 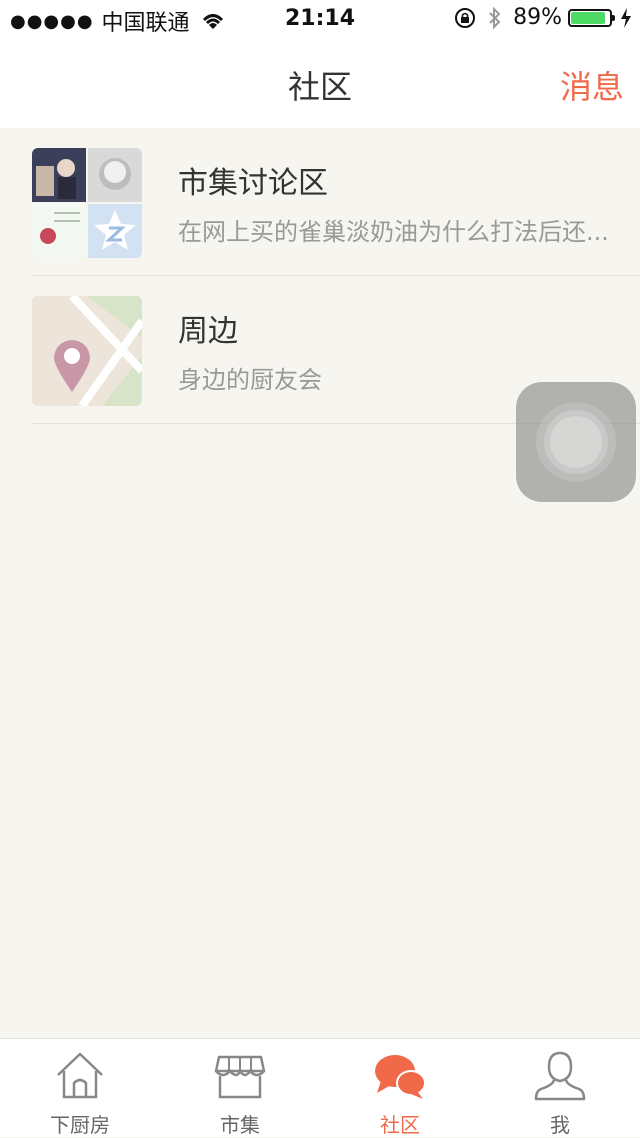 I want to click on chat-bubbles-icon, so click(x=400, y=1077).